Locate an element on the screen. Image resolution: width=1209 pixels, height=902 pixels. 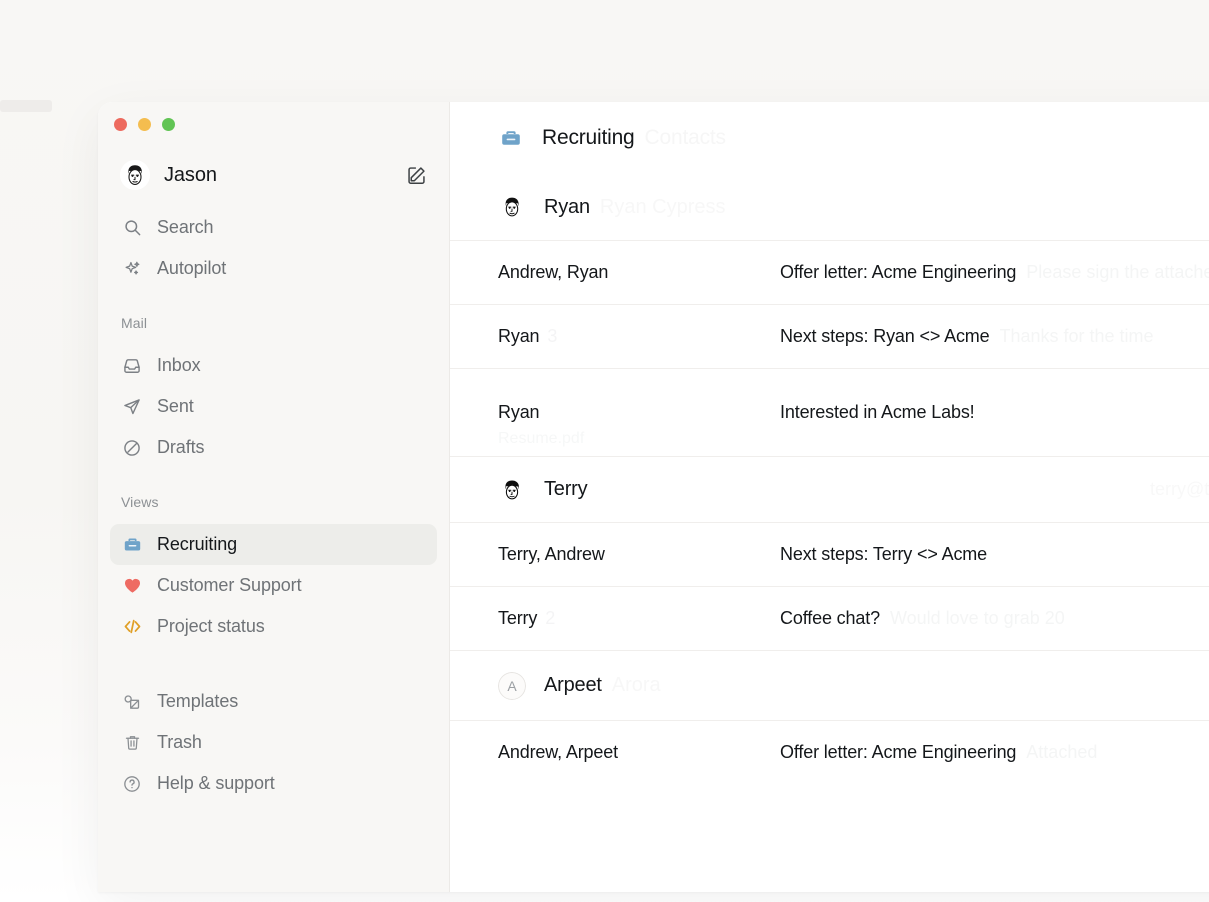
sidebar-item-drafts: Drafts is located at coordinates (273, 447).